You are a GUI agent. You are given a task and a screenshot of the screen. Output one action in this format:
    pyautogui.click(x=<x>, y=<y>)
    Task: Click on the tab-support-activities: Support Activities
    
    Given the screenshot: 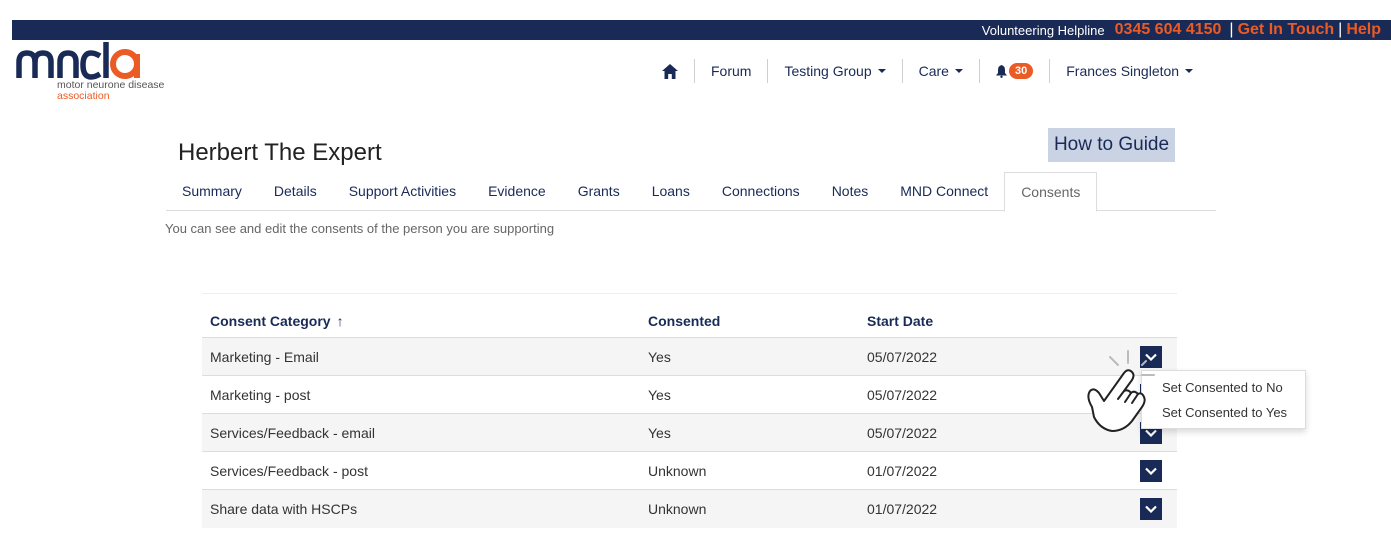 What is the action you would take?
    pyautogui.click(x=402, y=191)
    